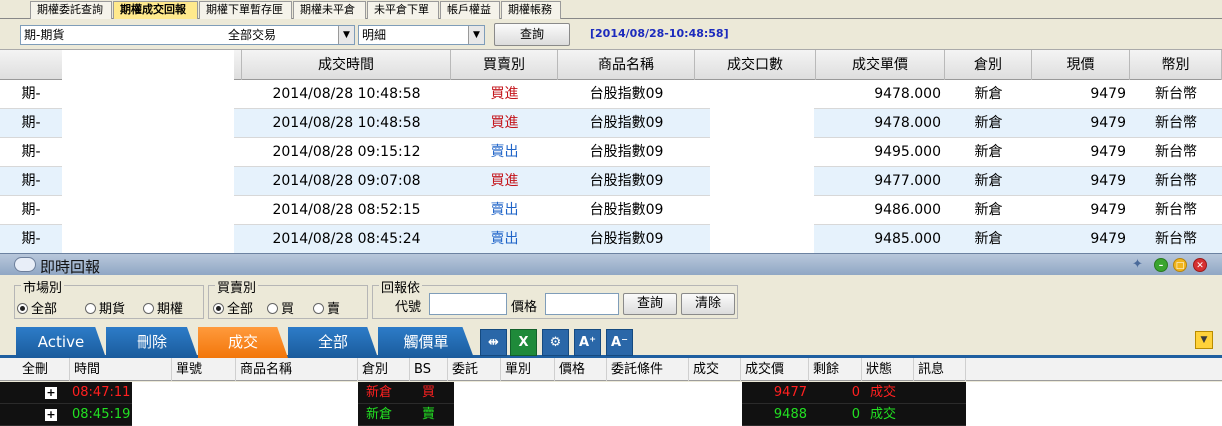 This screenshot has height=426, width=1222. What do you see at coordinates (1094, 393) in the screenshot?
I see `grid-empty-area` at bounding box center [1094, 393].